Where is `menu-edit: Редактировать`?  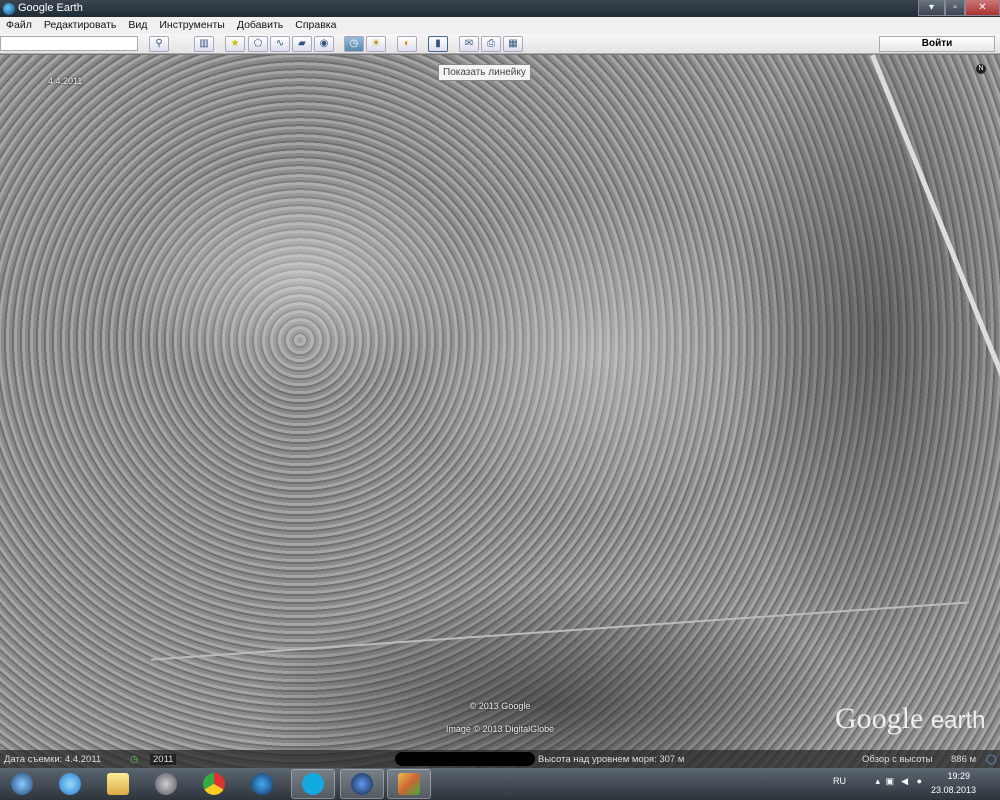
menu-edit: Редактировать is located at coordinates (80, 25).